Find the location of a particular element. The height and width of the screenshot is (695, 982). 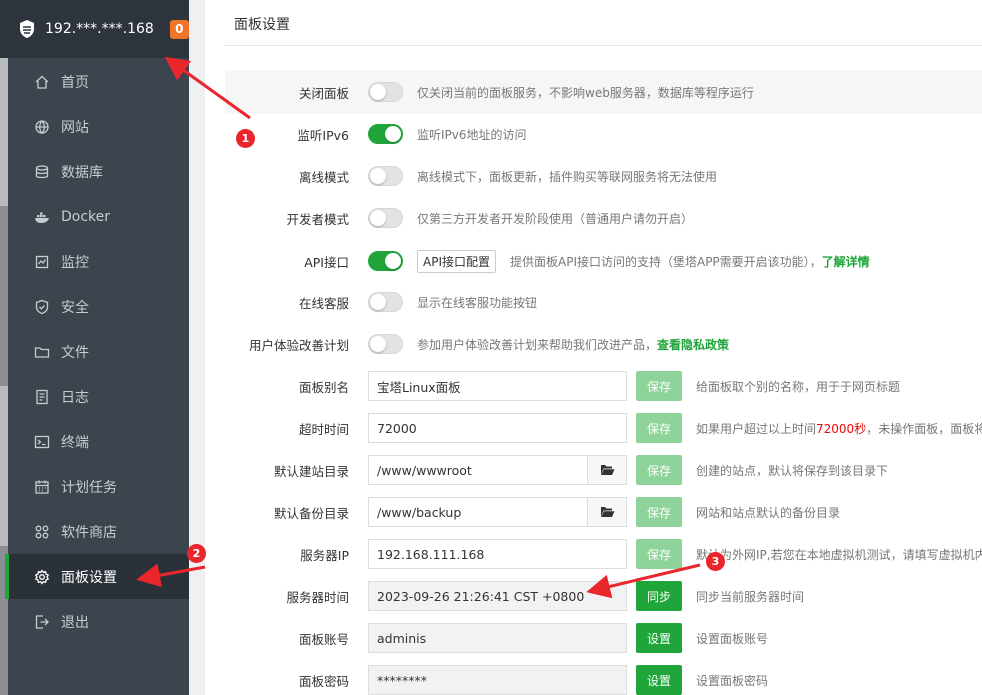

server-header: 192.***.***.168 0 is located at coordinates (94, 29).